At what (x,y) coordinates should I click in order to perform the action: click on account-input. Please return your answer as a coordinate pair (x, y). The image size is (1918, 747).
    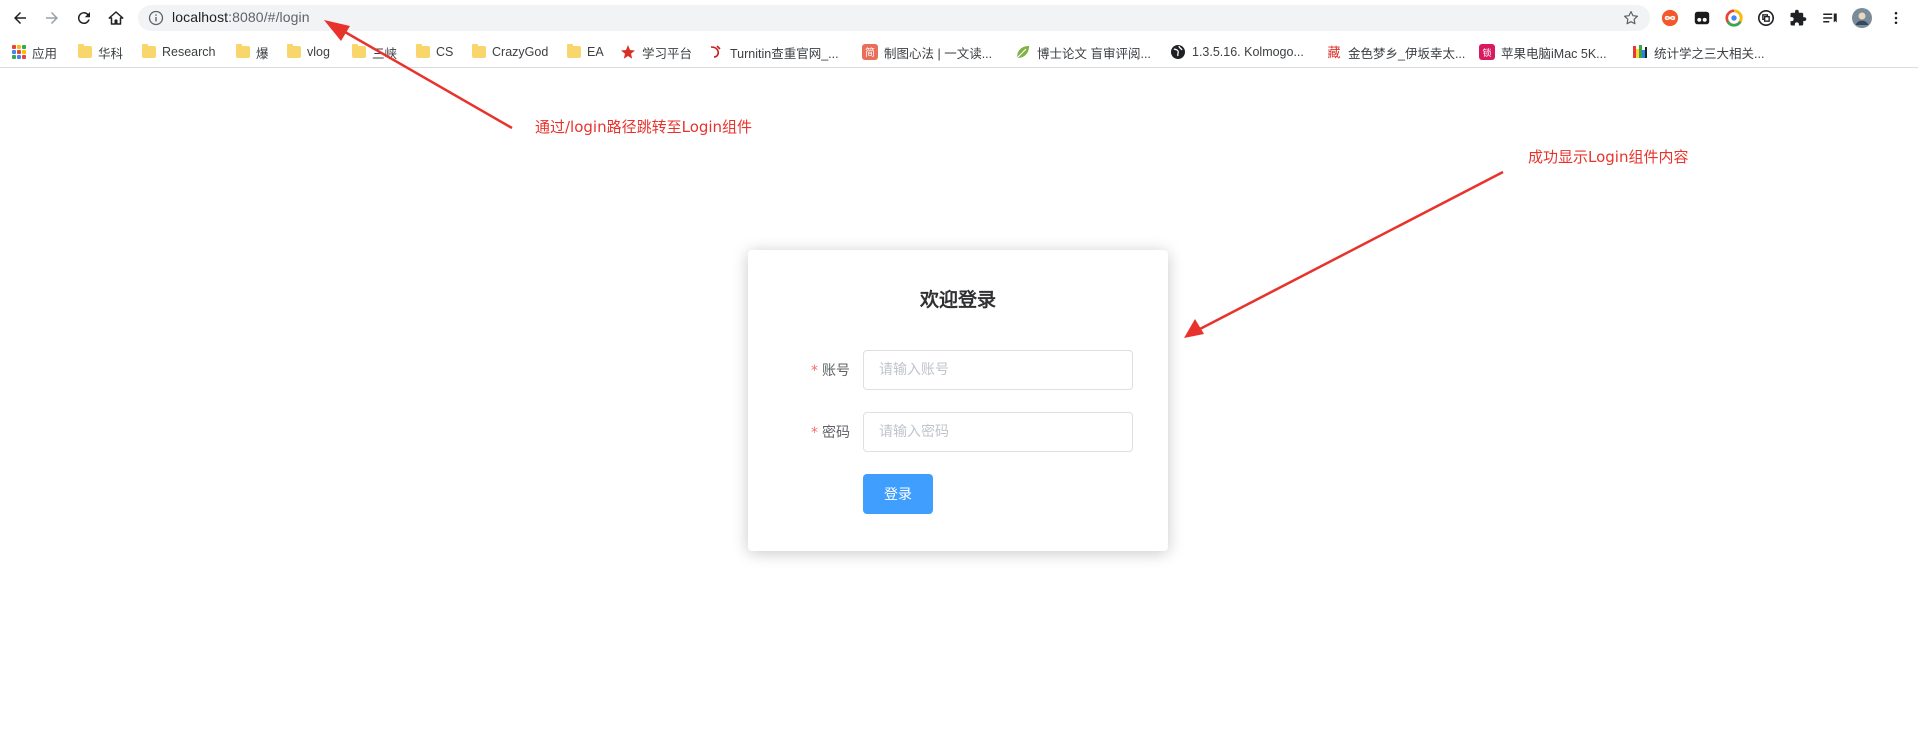
    Looking at the image, I should click on (998, 370).